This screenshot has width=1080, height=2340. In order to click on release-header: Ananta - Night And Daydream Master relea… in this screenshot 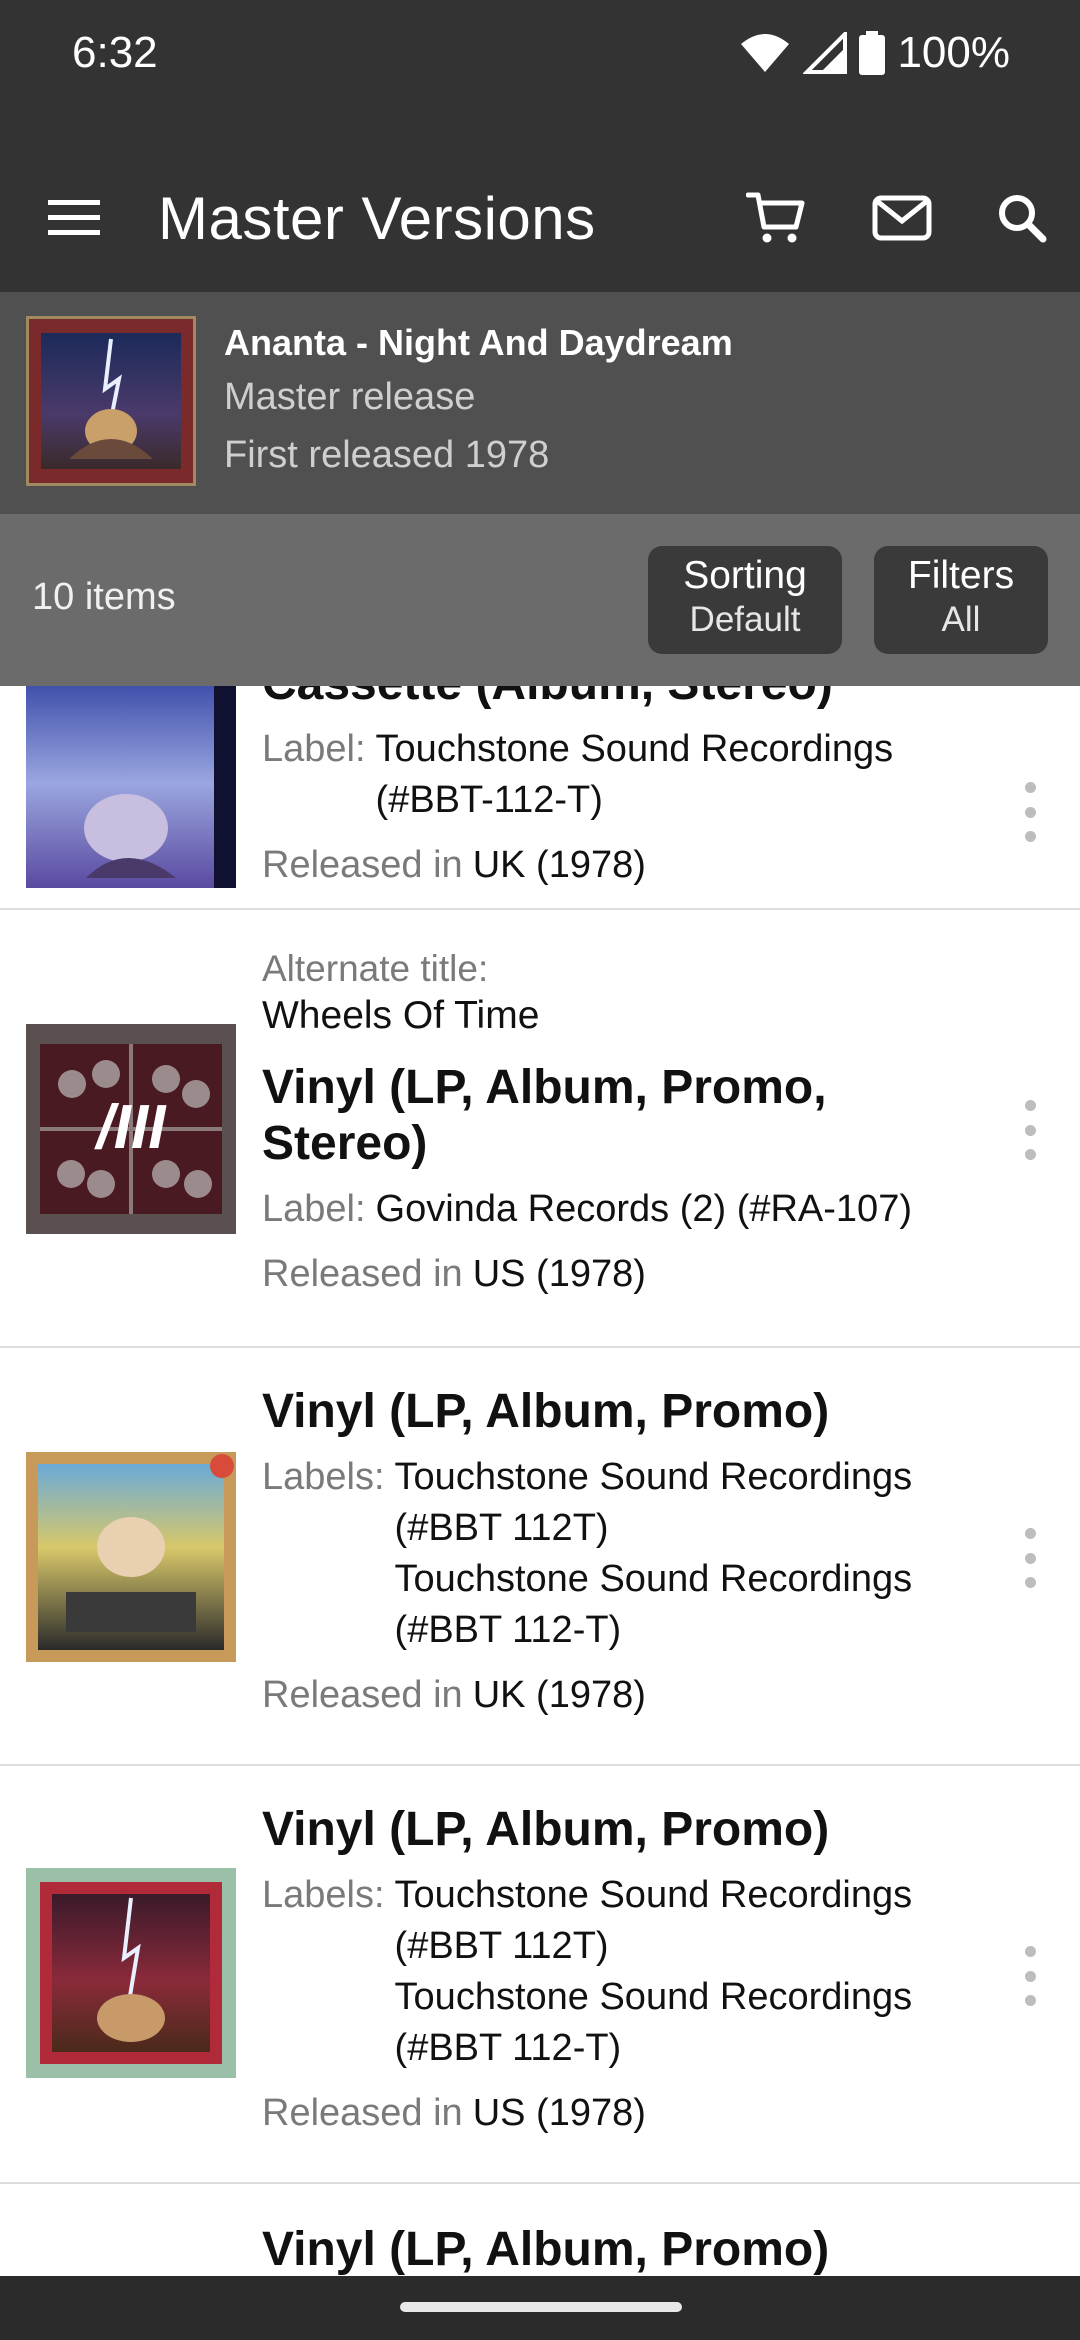, I will do `click(540, 403)`.